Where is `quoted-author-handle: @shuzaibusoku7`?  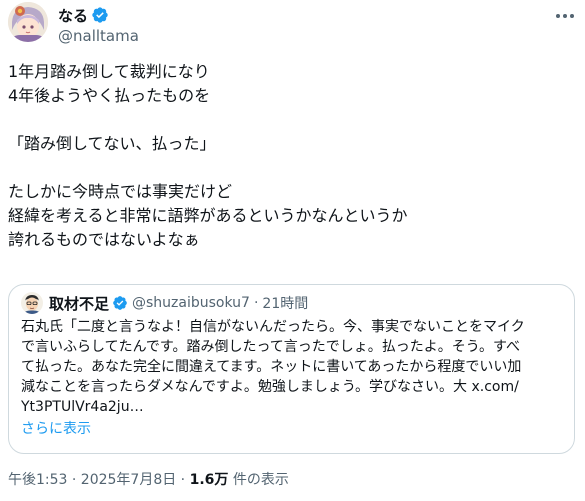 quoted-author-handle: @shuzaibusoku7 is located at coordinates (191, 303).